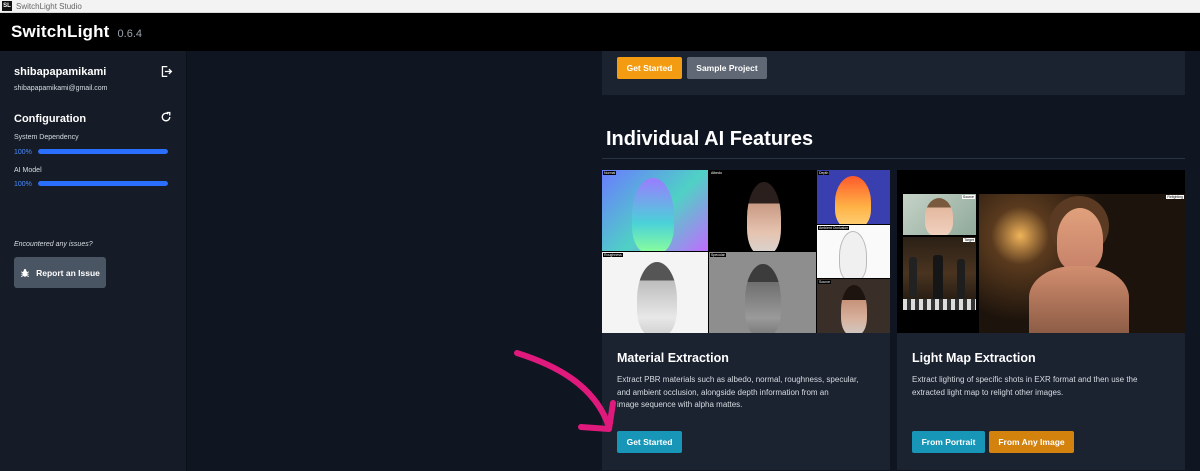 The image size is (1200, 471). Describe the element at coordinates (53, 244) in the screenshot. I see `issue-prompt: Encountered any issues?` at that location.